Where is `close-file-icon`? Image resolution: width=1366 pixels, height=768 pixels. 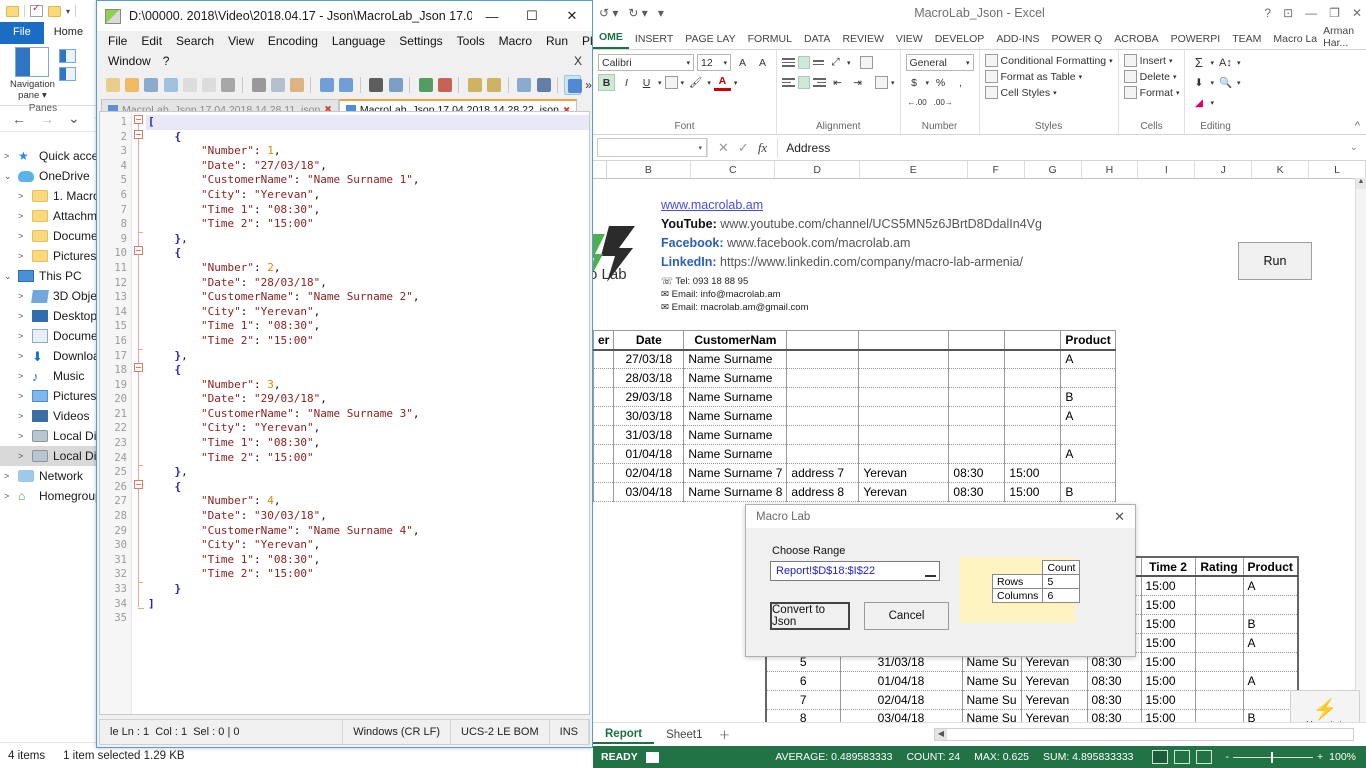
close-file-icon is located at coordinates (188, 85).